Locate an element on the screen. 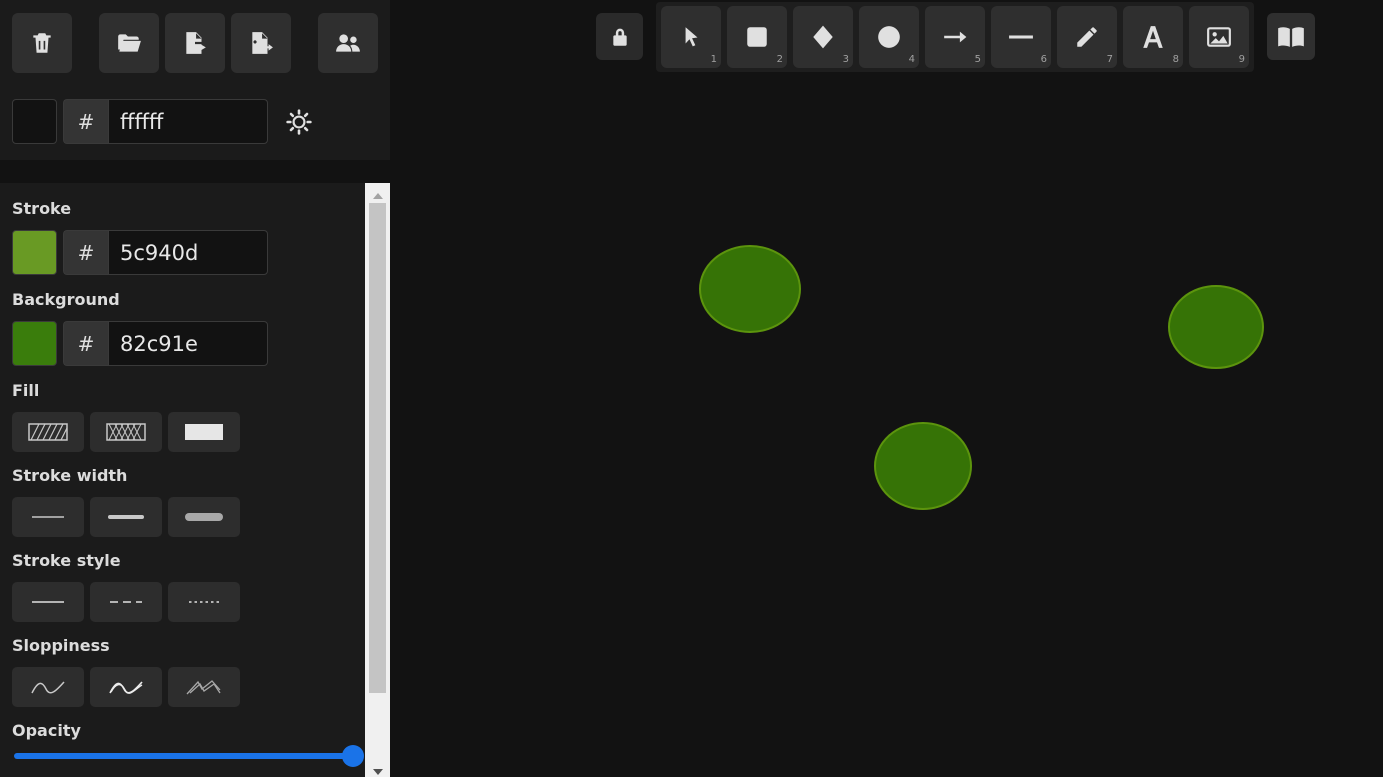 Image resolution: width=1383 pixels, height=777 pixels. stroke-label: Stroke is located at coordinates (42, 208).